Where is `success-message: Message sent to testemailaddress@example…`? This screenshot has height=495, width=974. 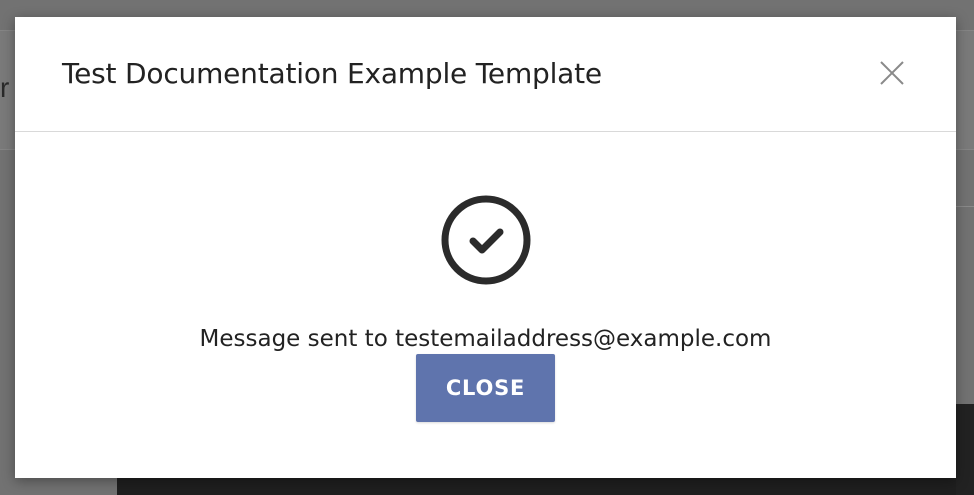 success-message: Message sent to testemailaddress@example… is located at coordinates (485, 339).